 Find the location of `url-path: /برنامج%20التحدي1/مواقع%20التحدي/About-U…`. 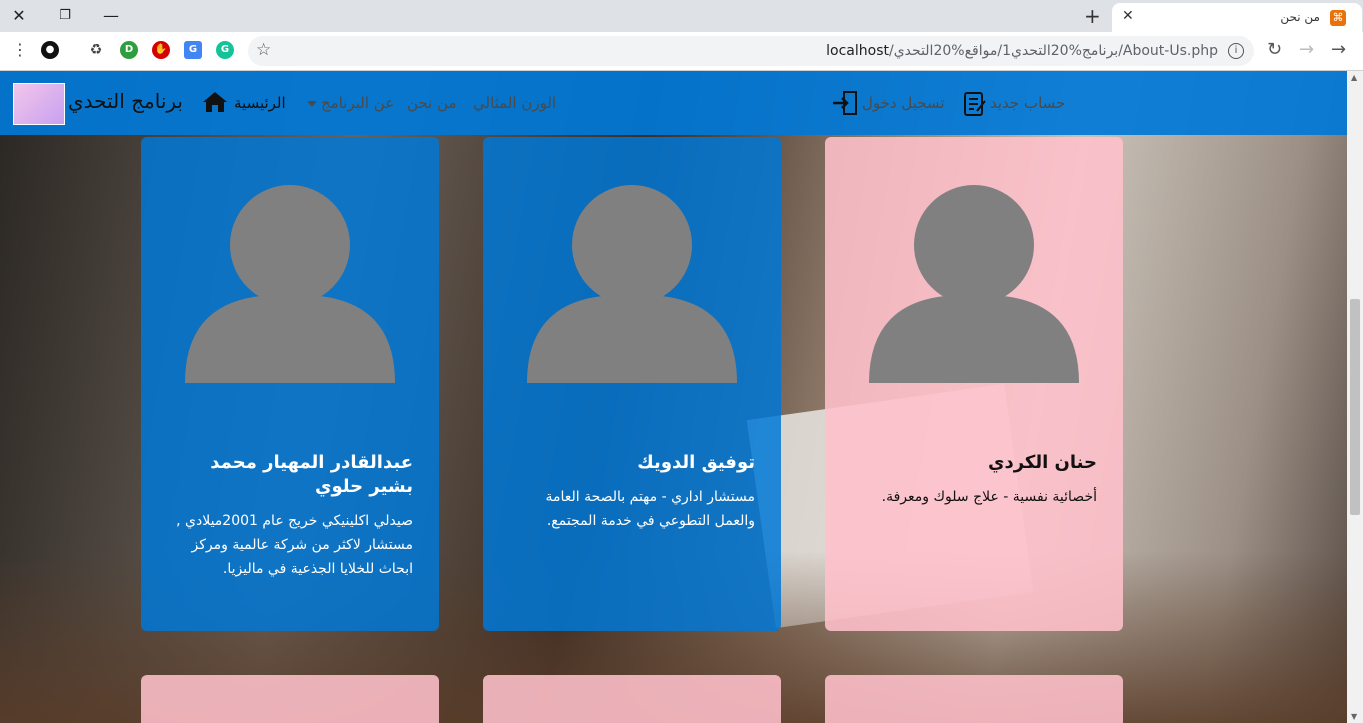

url-path: /برنامج%20التحدي1/مواقع%20التحدي/About-U… is located at coordinates (1053, 51).